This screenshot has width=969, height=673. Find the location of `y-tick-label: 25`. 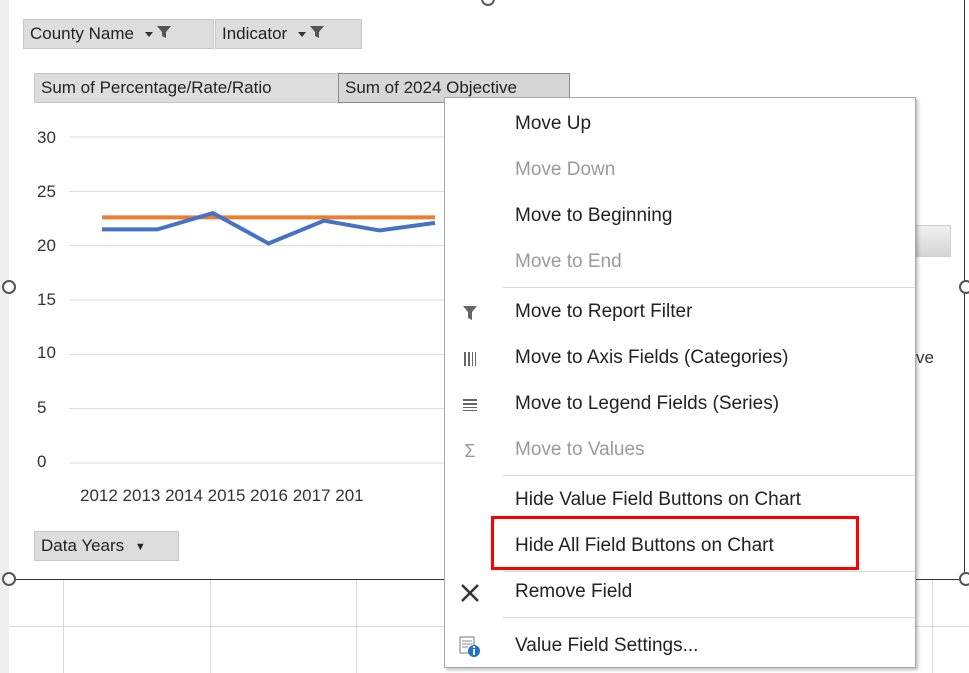

y-tick-label: 25 is located at coordinates (46, 191).